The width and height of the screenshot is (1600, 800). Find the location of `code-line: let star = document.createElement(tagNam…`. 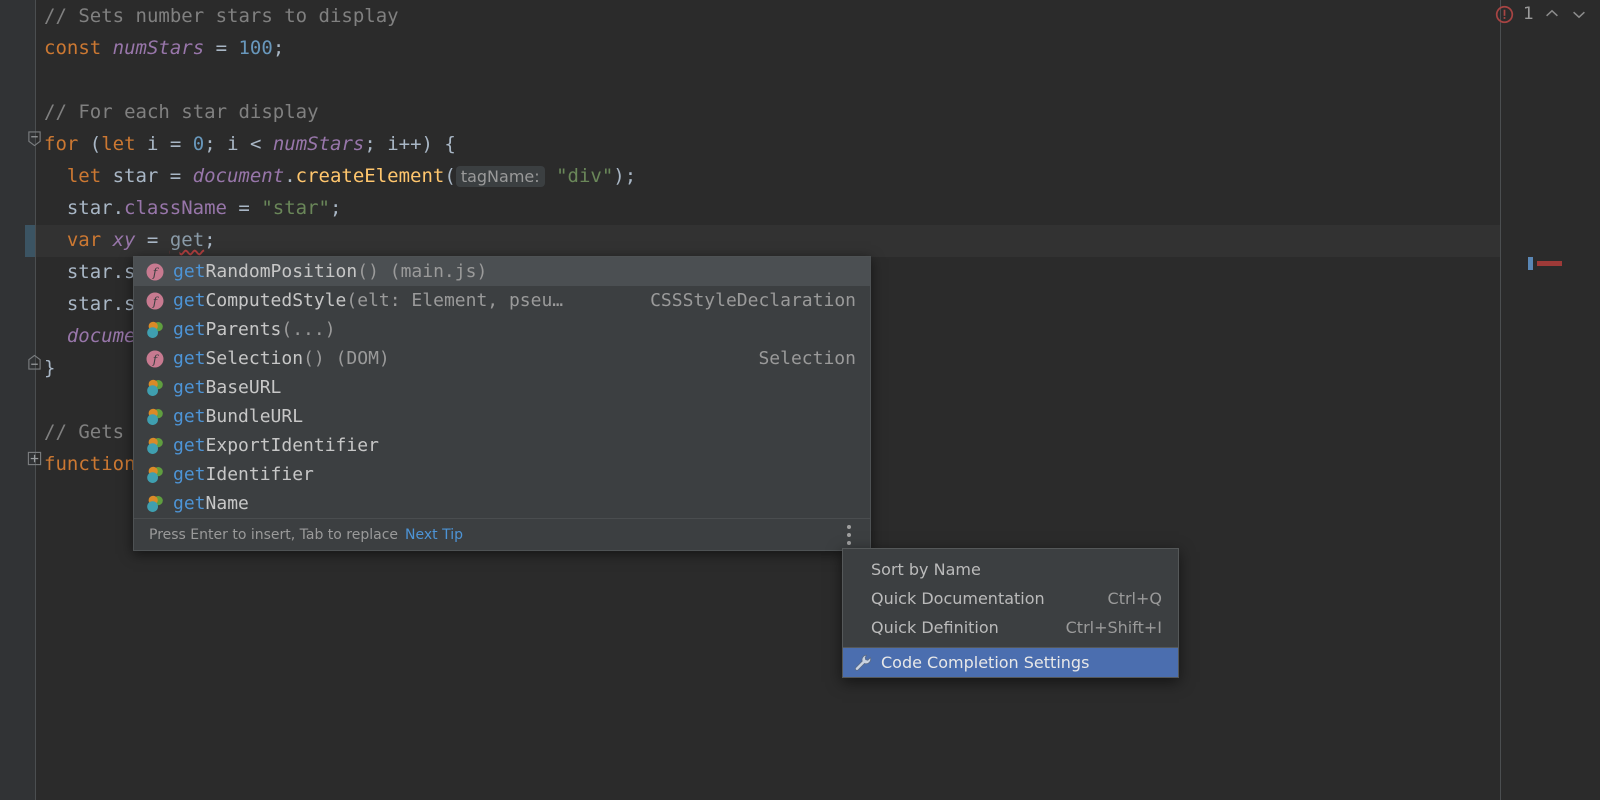

code-line: let star = document.createElement(tagNam… is located at coordinates (351, 176).